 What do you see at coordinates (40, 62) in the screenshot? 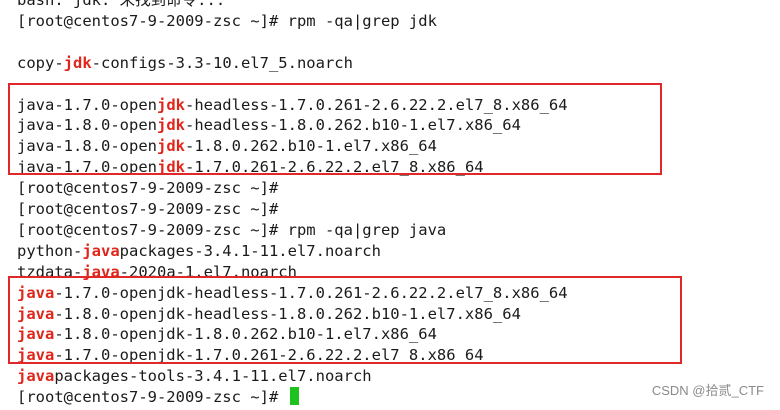
I see `terminal-text: copy-` at bounding box center [40, 62].